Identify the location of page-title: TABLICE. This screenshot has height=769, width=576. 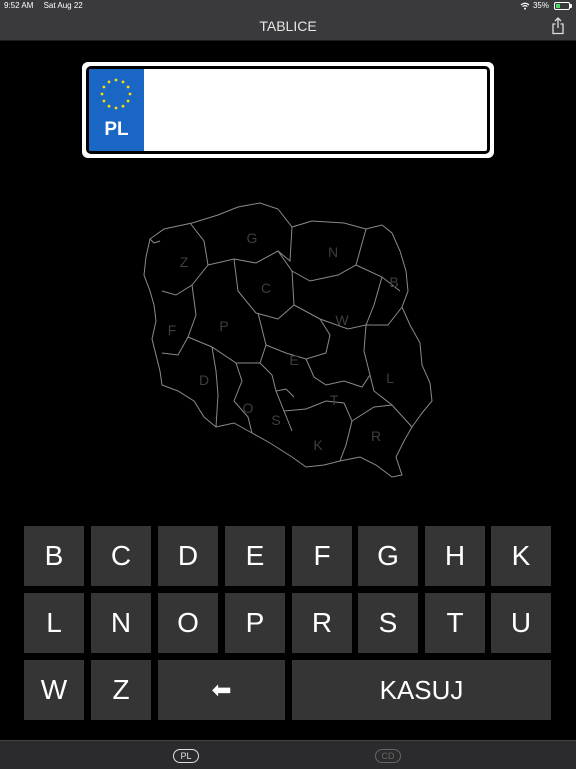
(288, 26).